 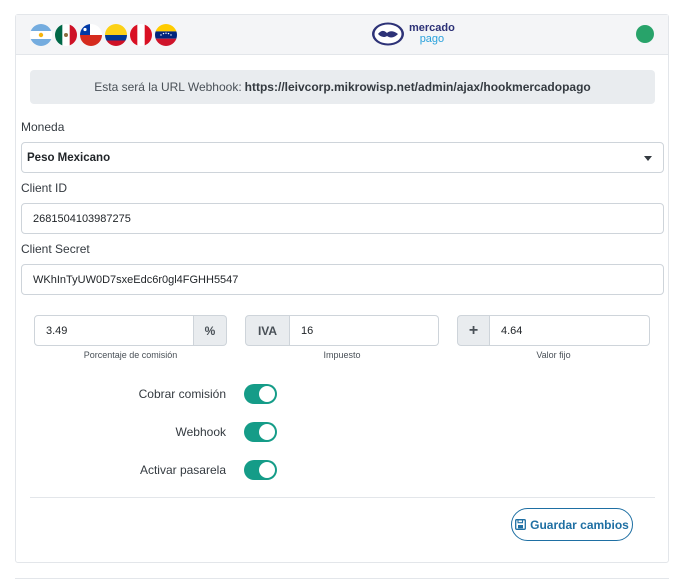 I want to click on commission-group: 3.49 %, so click(x=130, y=330).